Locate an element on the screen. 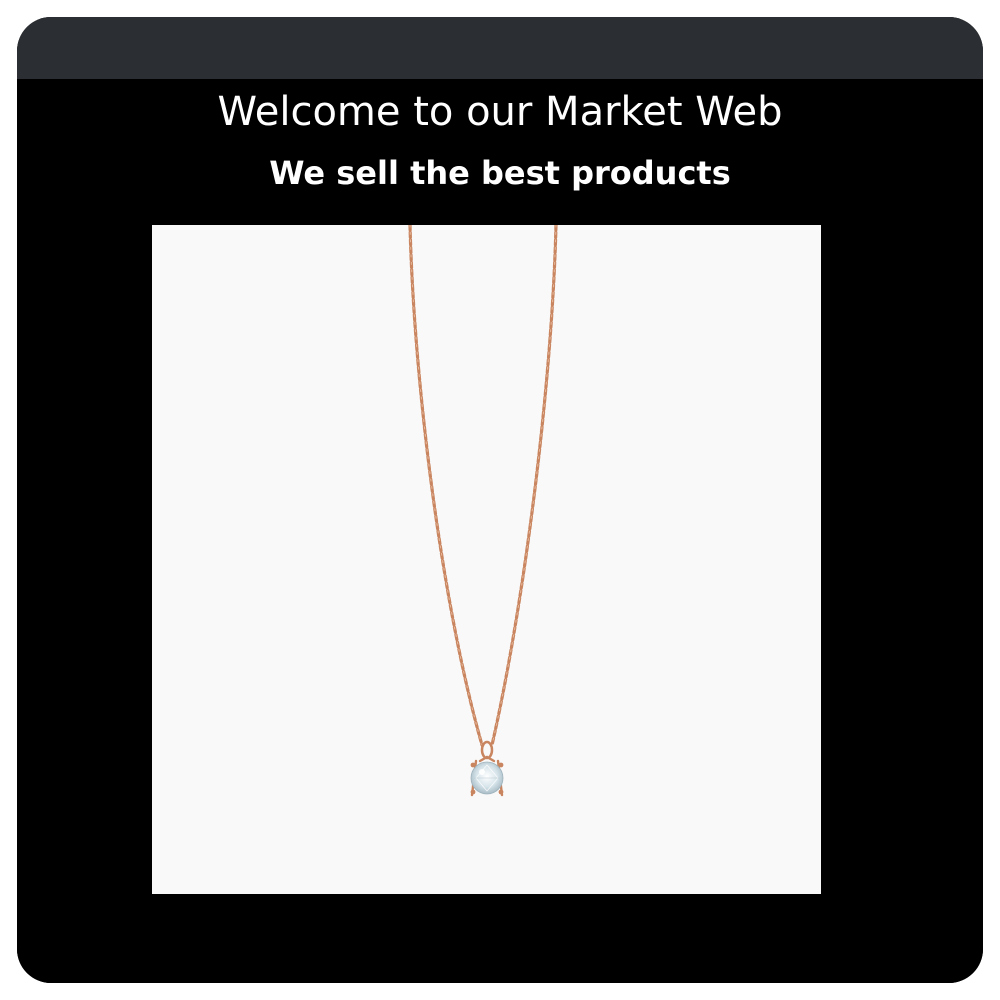  necklace-illustration is located at coordinates (483, 511).